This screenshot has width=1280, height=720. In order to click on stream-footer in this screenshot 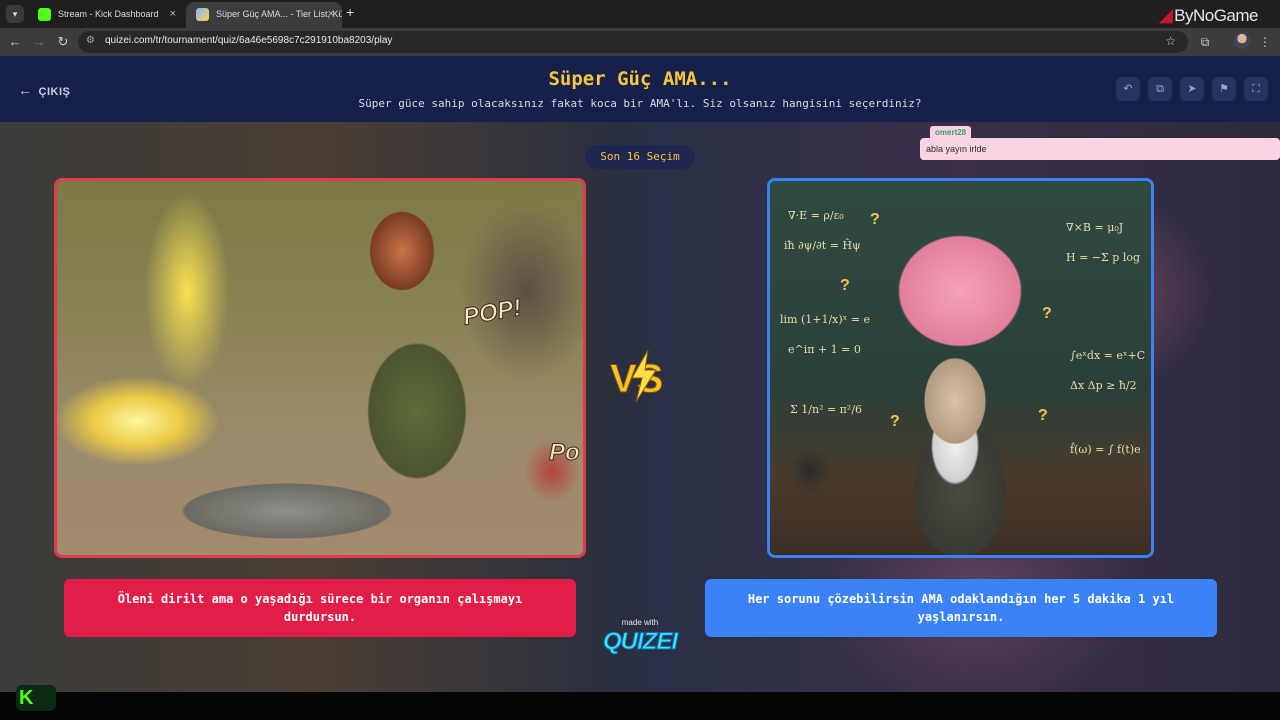, I will do `click(640, 706)`.